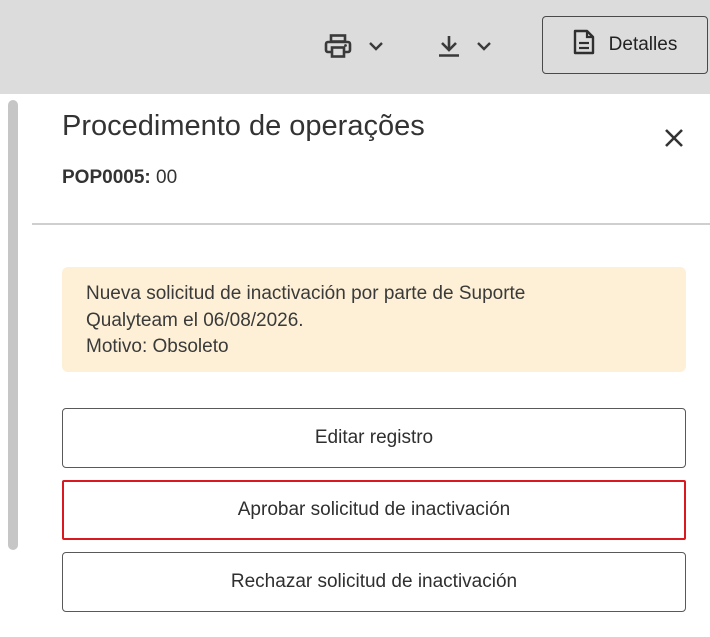  I want to click on edit-record-button: Editar registro, so click(374, 438).